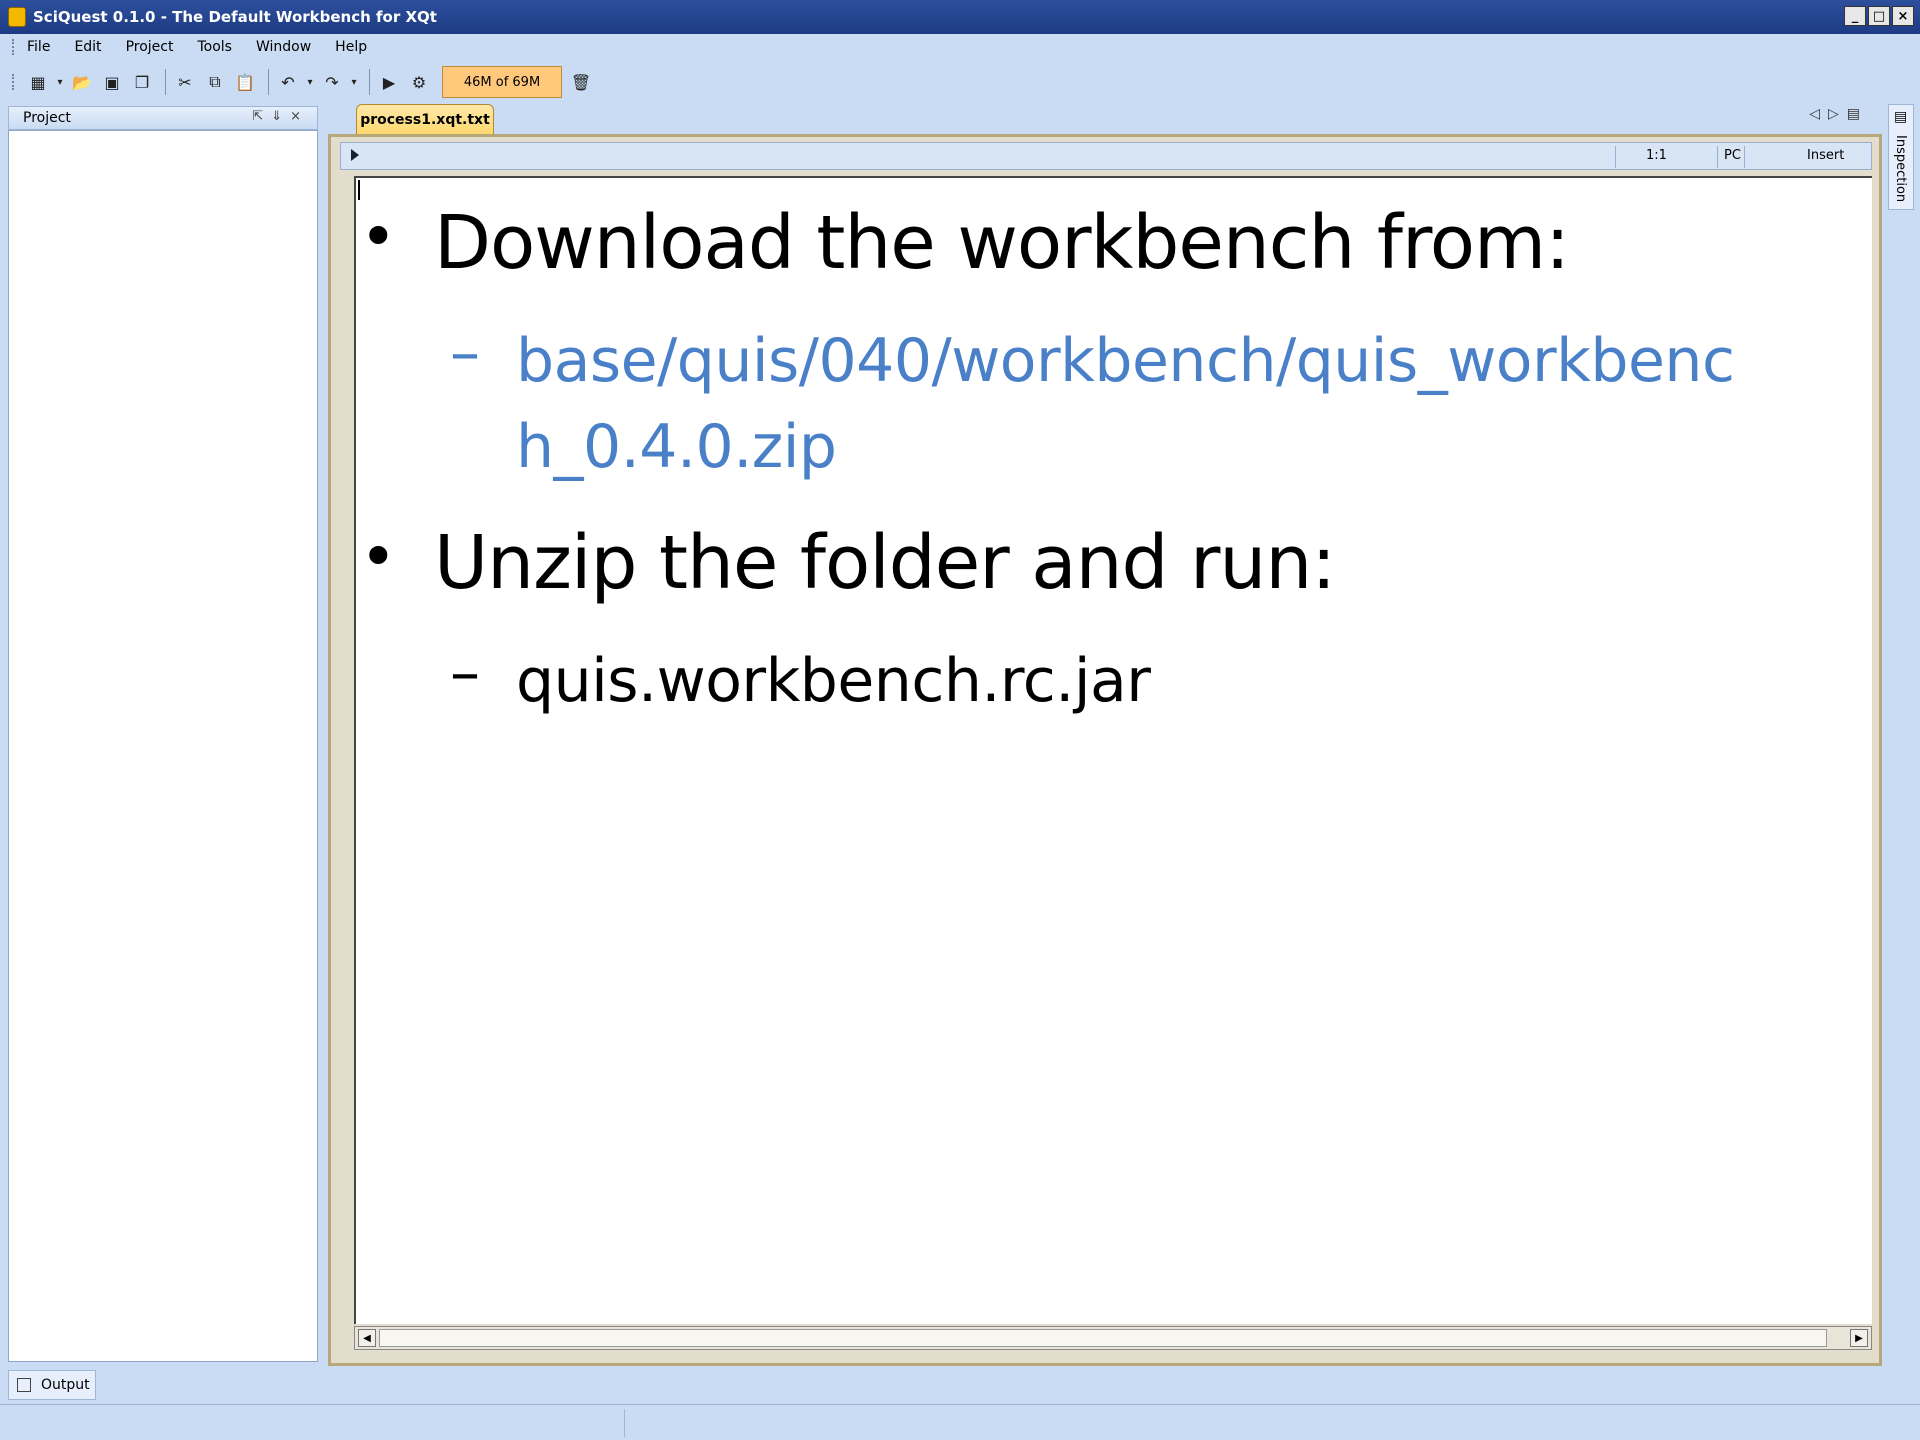 Image resolution: width=1920 pixels, height=1440 pixels. What do you see at coordinates (14, 82) in the screenshot?
I see `toolbar-grip-icon` at bounding box center [14, 82].